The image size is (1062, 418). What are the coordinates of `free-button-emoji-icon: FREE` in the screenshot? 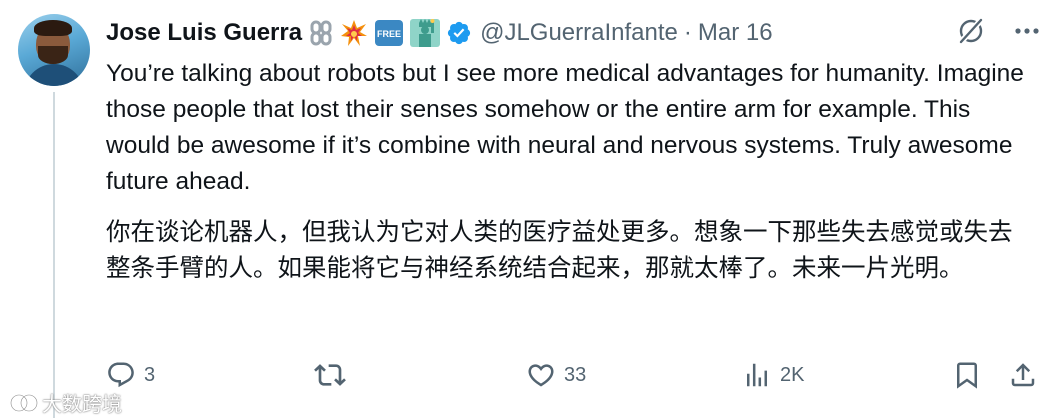 It's located at (389, 33).